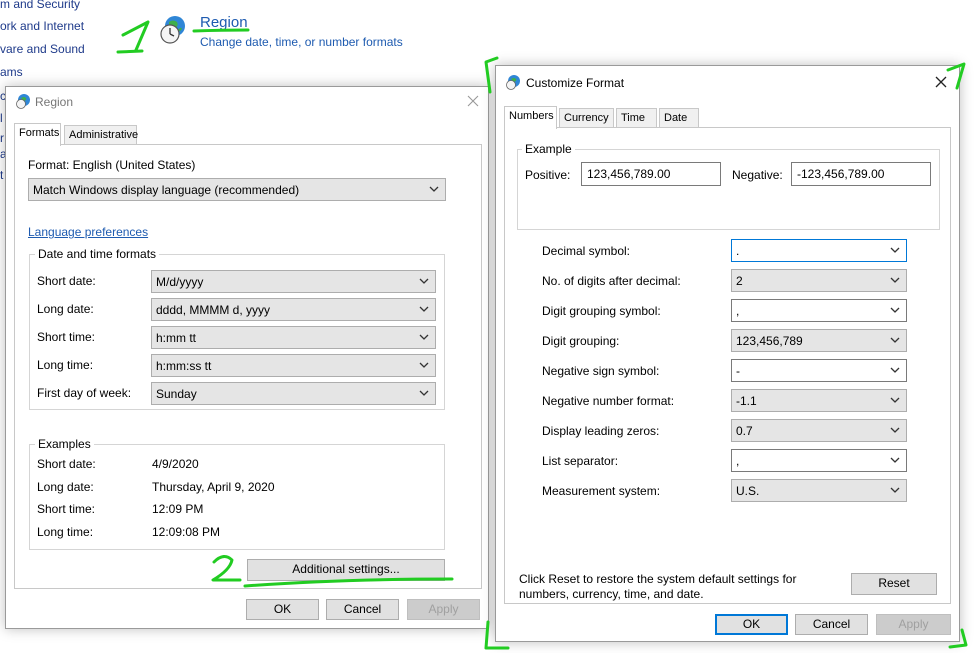 Image resolution: width=974 pixels, height=653 pixels. What do you see at coordinates (819, 400) in the screenshot?
I see `negative-number-format-select: -1.1` at bounding box center [819, 400].